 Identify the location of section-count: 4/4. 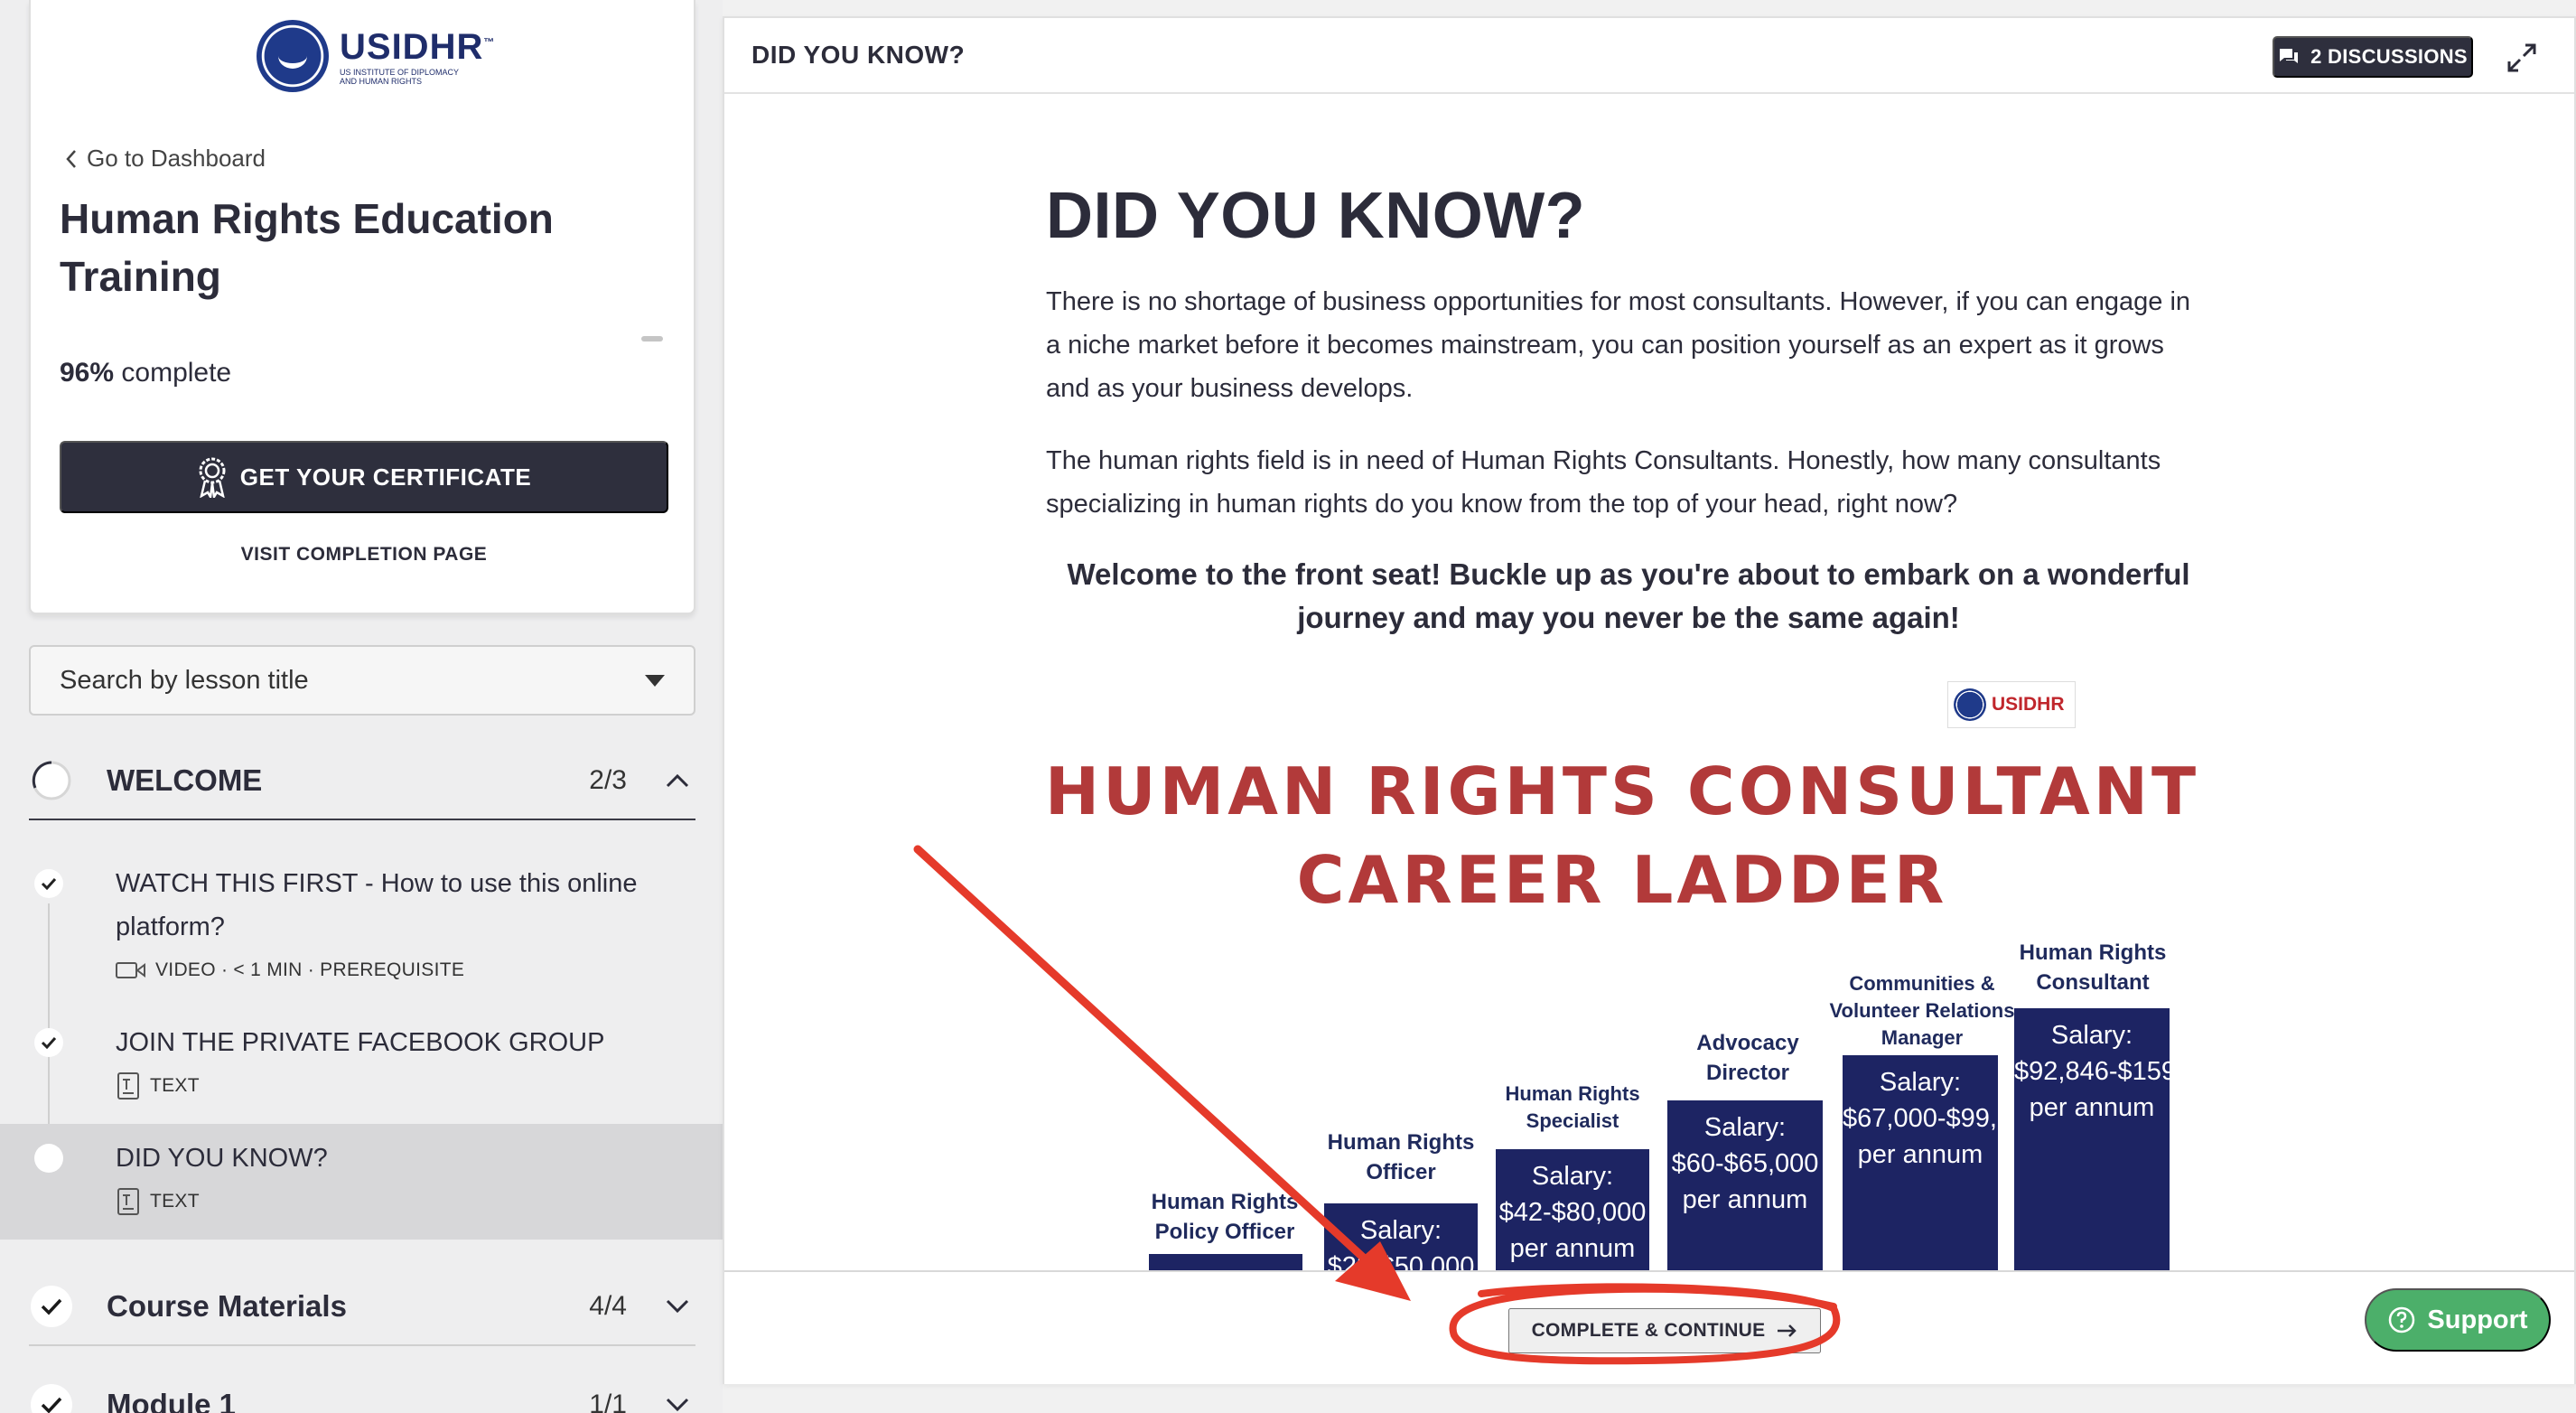
(608, 1306).